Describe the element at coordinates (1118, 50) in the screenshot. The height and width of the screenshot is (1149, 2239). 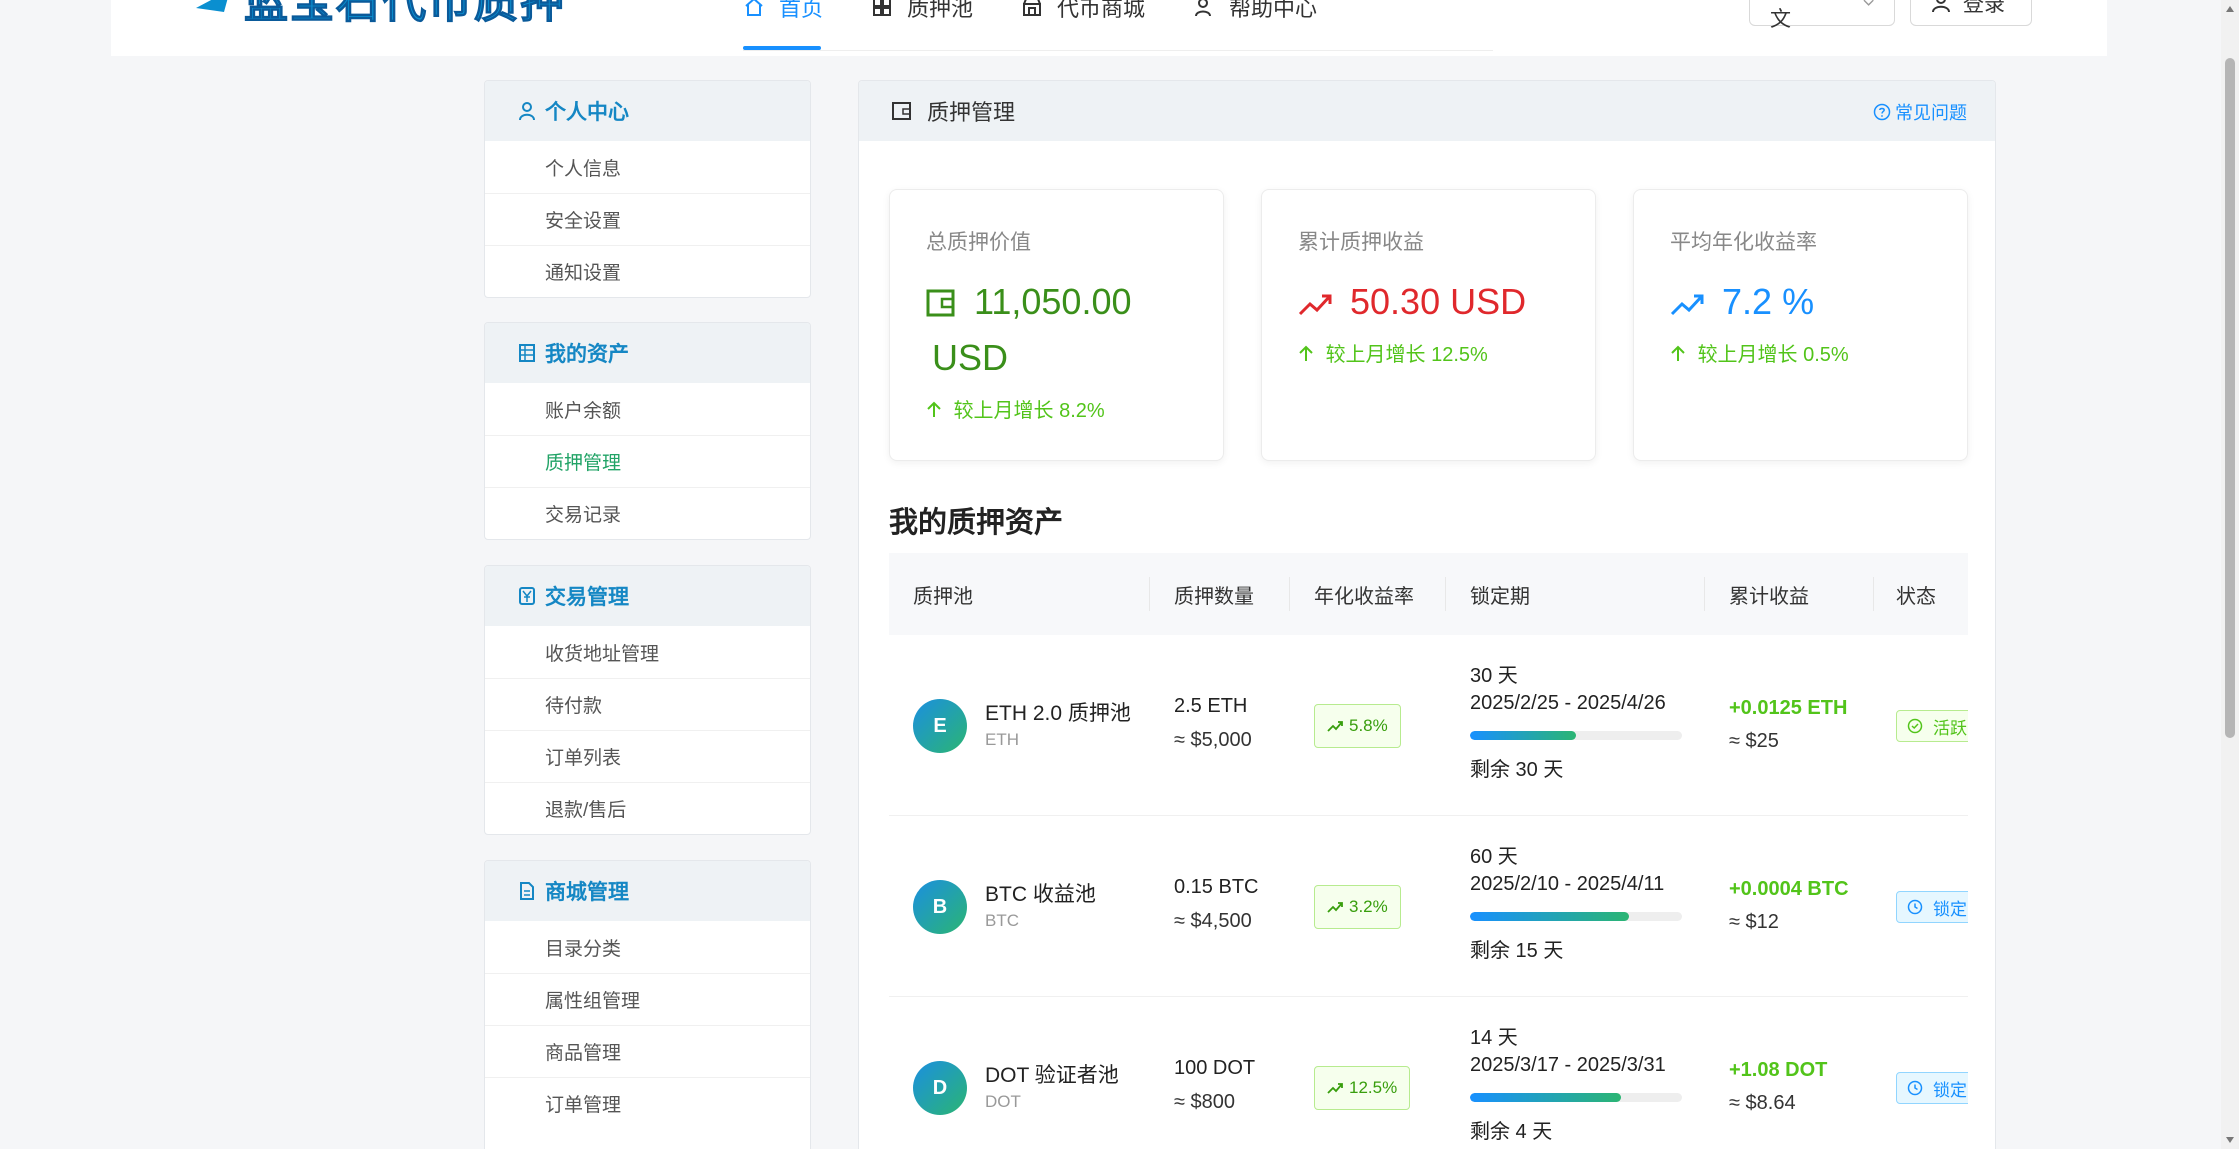
I see `nav-divider` at that location.